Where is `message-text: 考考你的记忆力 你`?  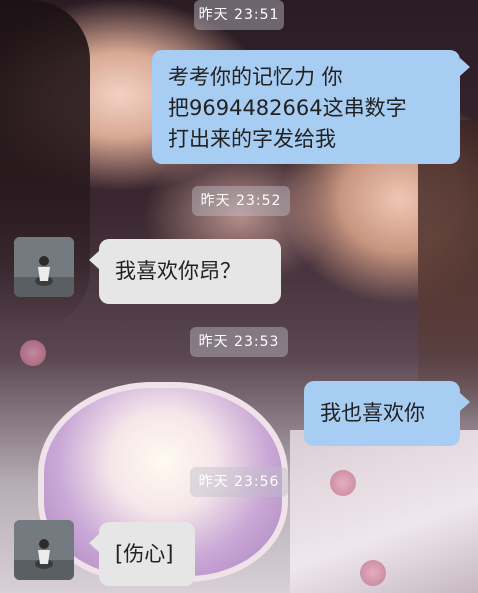 message-text: 考考你的记忆力 你 is located at coordinates (255, 77).